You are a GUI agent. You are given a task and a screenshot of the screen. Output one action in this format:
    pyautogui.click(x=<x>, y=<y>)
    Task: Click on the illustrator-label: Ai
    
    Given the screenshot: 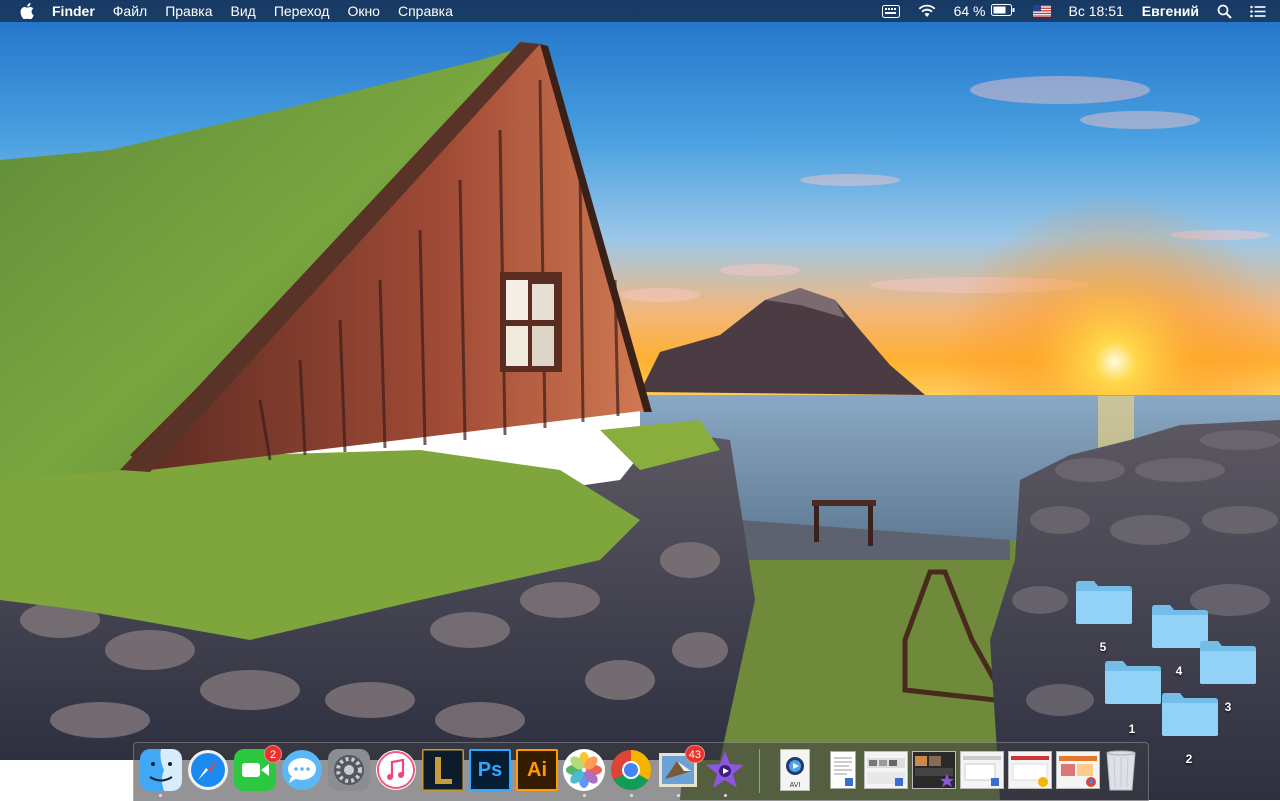 What is the action you would take?
    pyautogui.click(x=537, y=769)
    